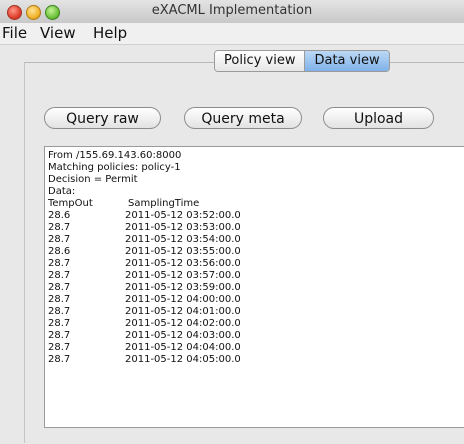 Image resolution: width=464 pixels, height=444 pixels. Describe the element at coordinates (347, 61) in the screenshot. I see `tab-data-view: Data view` at that location.